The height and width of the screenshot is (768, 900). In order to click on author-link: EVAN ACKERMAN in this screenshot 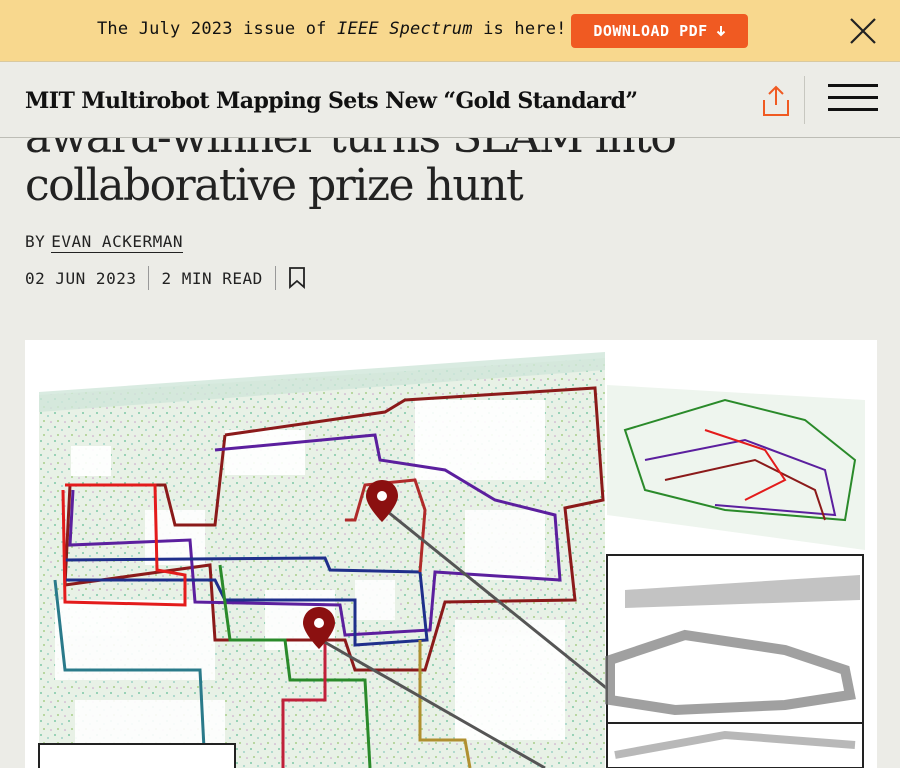, I will do `click(117, 242)`.